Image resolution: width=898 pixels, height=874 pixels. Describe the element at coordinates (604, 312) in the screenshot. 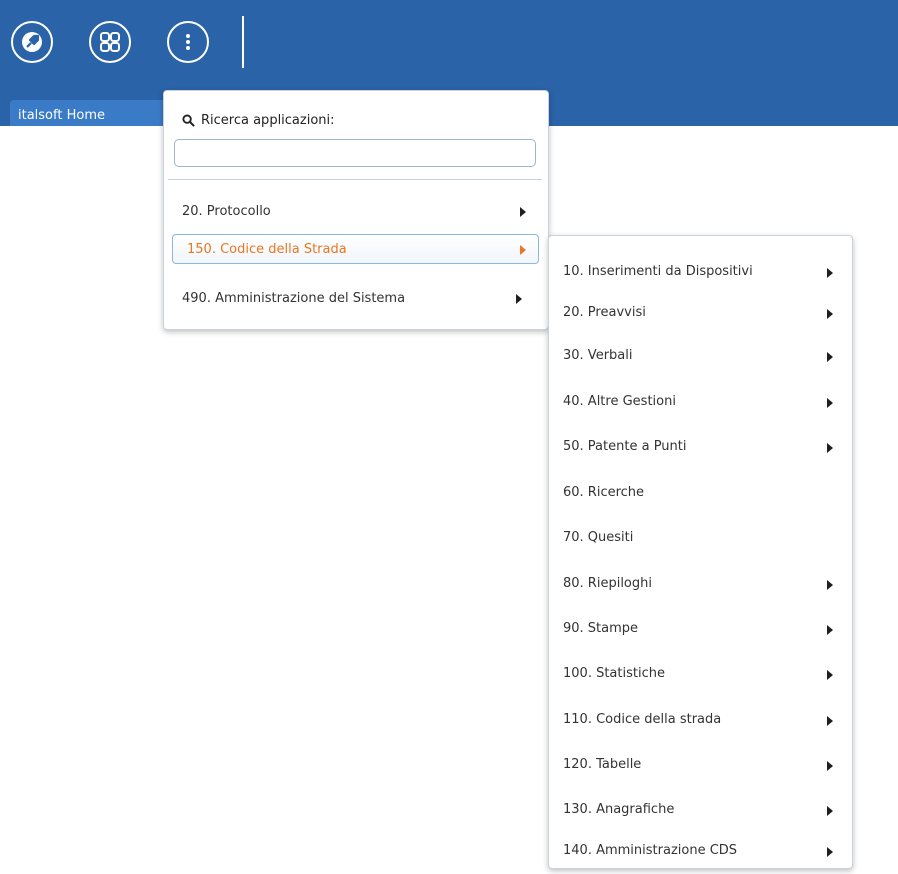

I see `submenu-item-label: 20. Preavvisi` at that location.